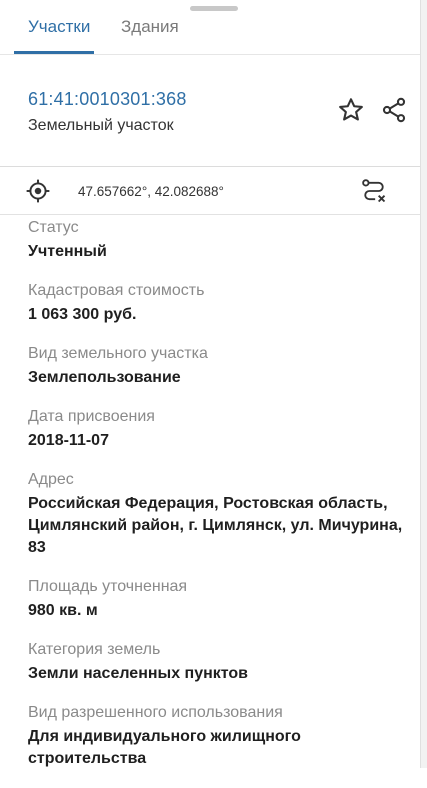 The image size is (427, 788). I want to click on field-label: Адрес, so click(51, 479).